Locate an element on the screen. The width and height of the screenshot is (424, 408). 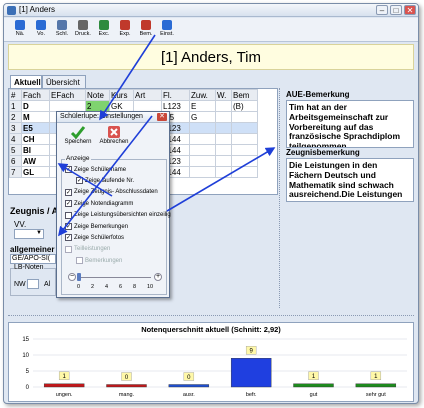
arrow-to-bemerkungen-option is located at coordinates (105, 176).